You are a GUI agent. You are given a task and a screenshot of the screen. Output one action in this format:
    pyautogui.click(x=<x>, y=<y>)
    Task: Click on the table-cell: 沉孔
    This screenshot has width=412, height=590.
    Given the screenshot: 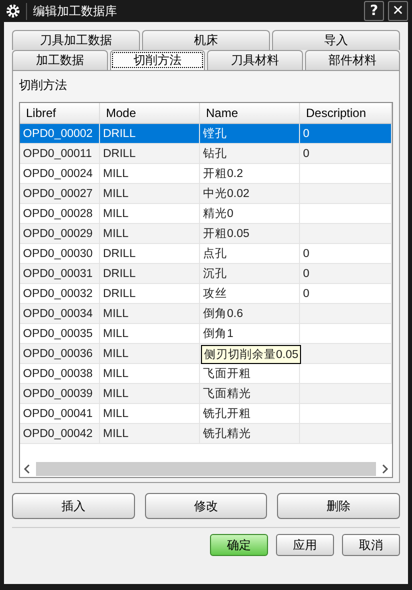 What is the action you would take?
    pyautogui.click(x=250, y=274)
    